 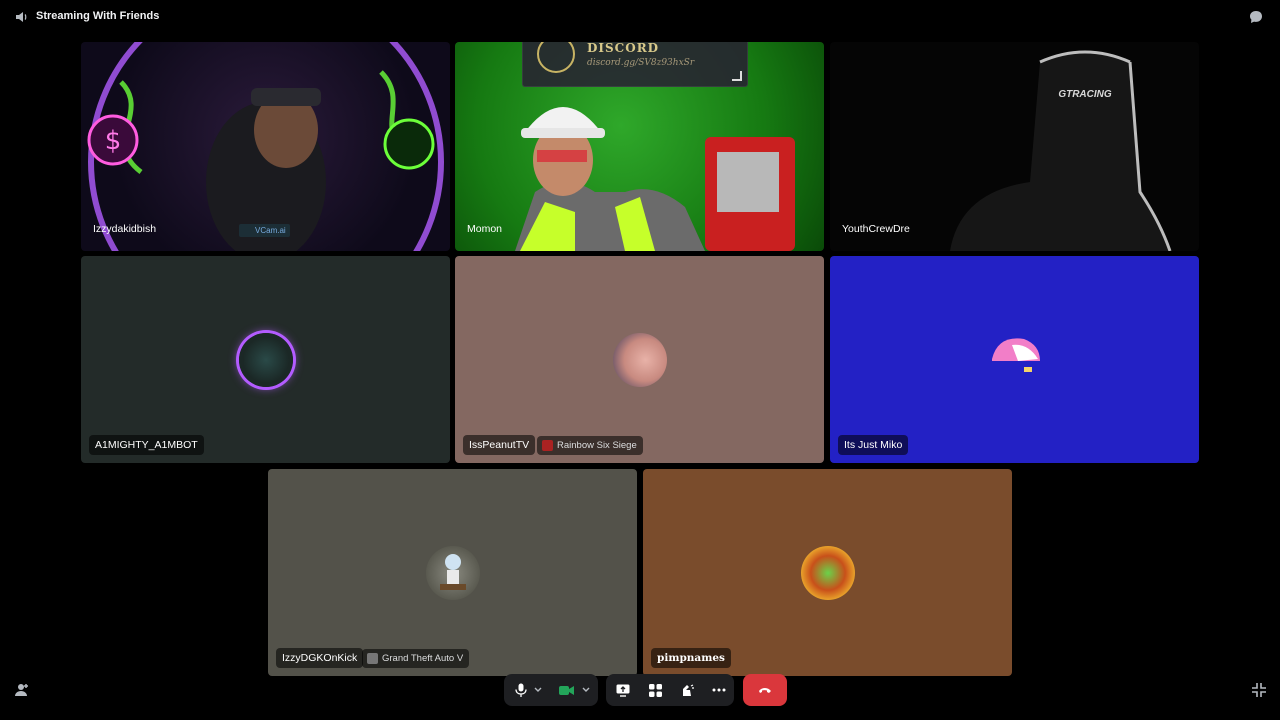 I want to click on chair-logo: GTRACING, so click(x=1085, y=94).